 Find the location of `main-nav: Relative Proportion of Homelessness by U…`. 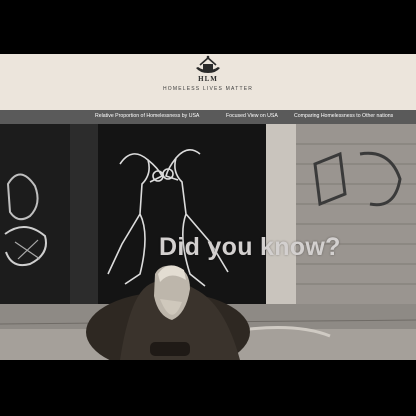

main-nav: Relative Proportion of Homelessness by U… is located at coordinates (208, 117).